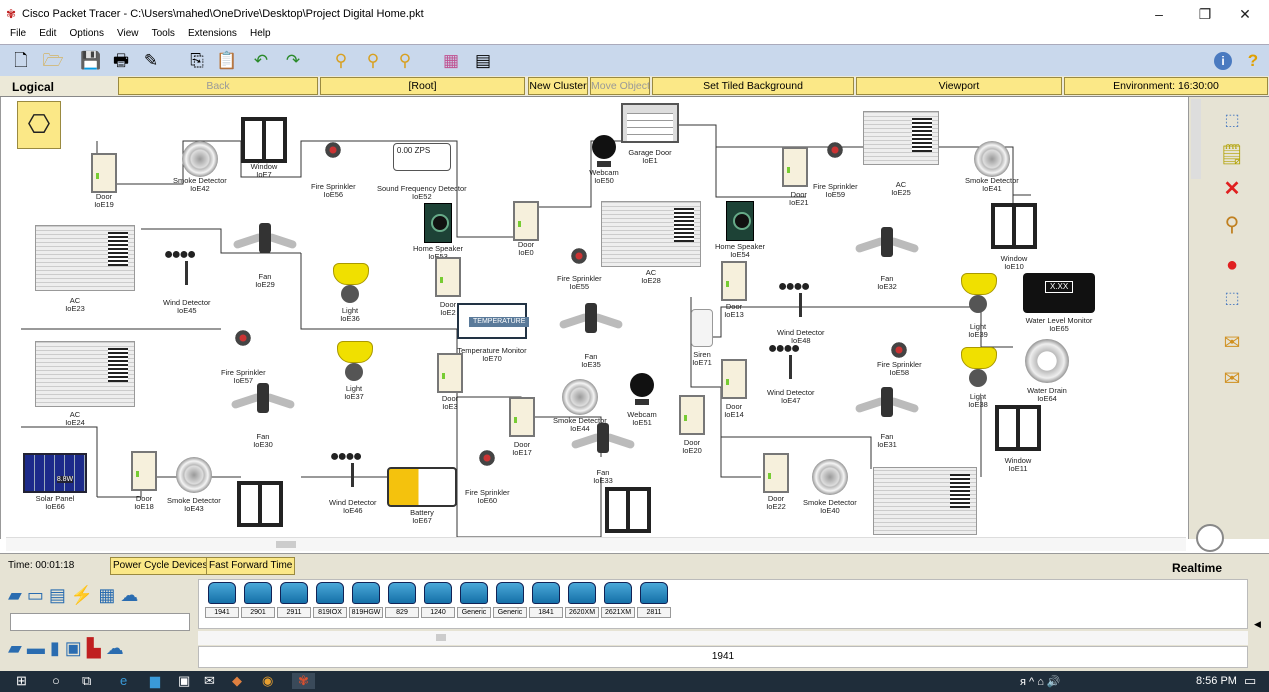 The width and height of the screenshot is (1269, 692). I want to click on door-ioe20: Door IoE20, so click(692, 425).